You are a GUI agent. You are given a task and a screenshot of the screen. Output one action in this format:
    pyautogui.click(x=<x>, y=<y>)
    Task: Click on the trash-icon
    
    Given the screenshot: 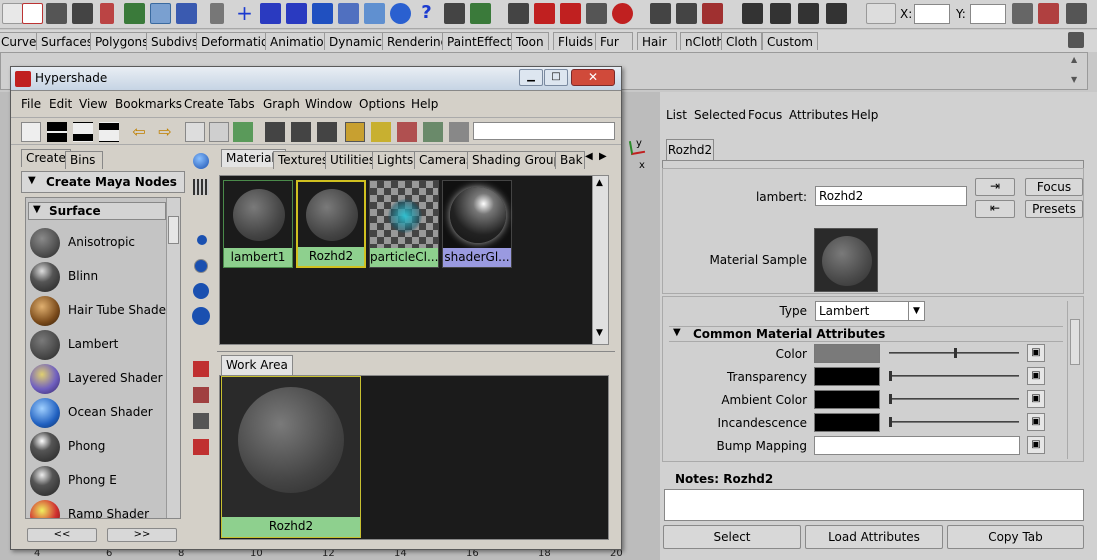 What is the action you would take?
    pyautogui.click(x=1076, y=40)
    